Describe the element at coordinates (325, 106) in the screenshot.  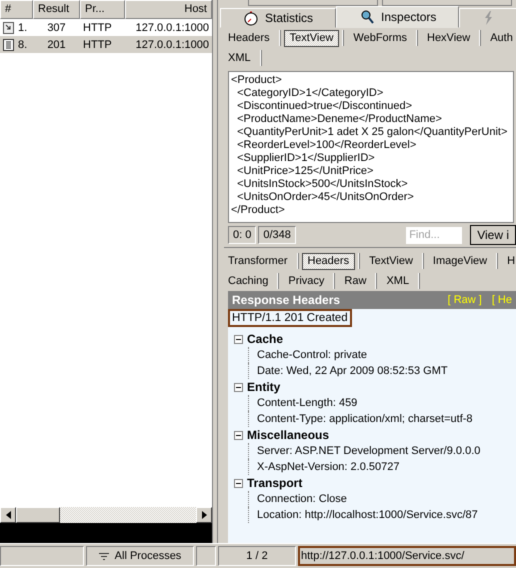
I see `xml-line: <Discontinued>true</Discontinued>` at that location.